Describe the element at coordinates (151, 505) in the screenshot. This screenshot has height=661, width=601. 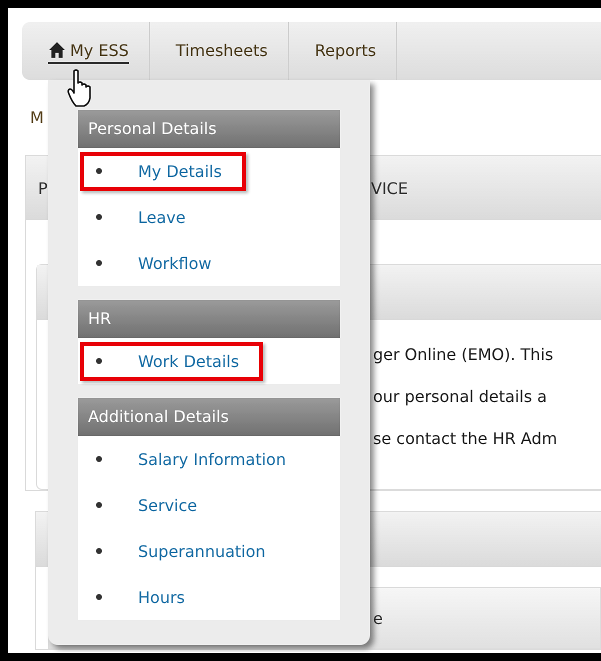
I see `menu-item: Service` at that location.